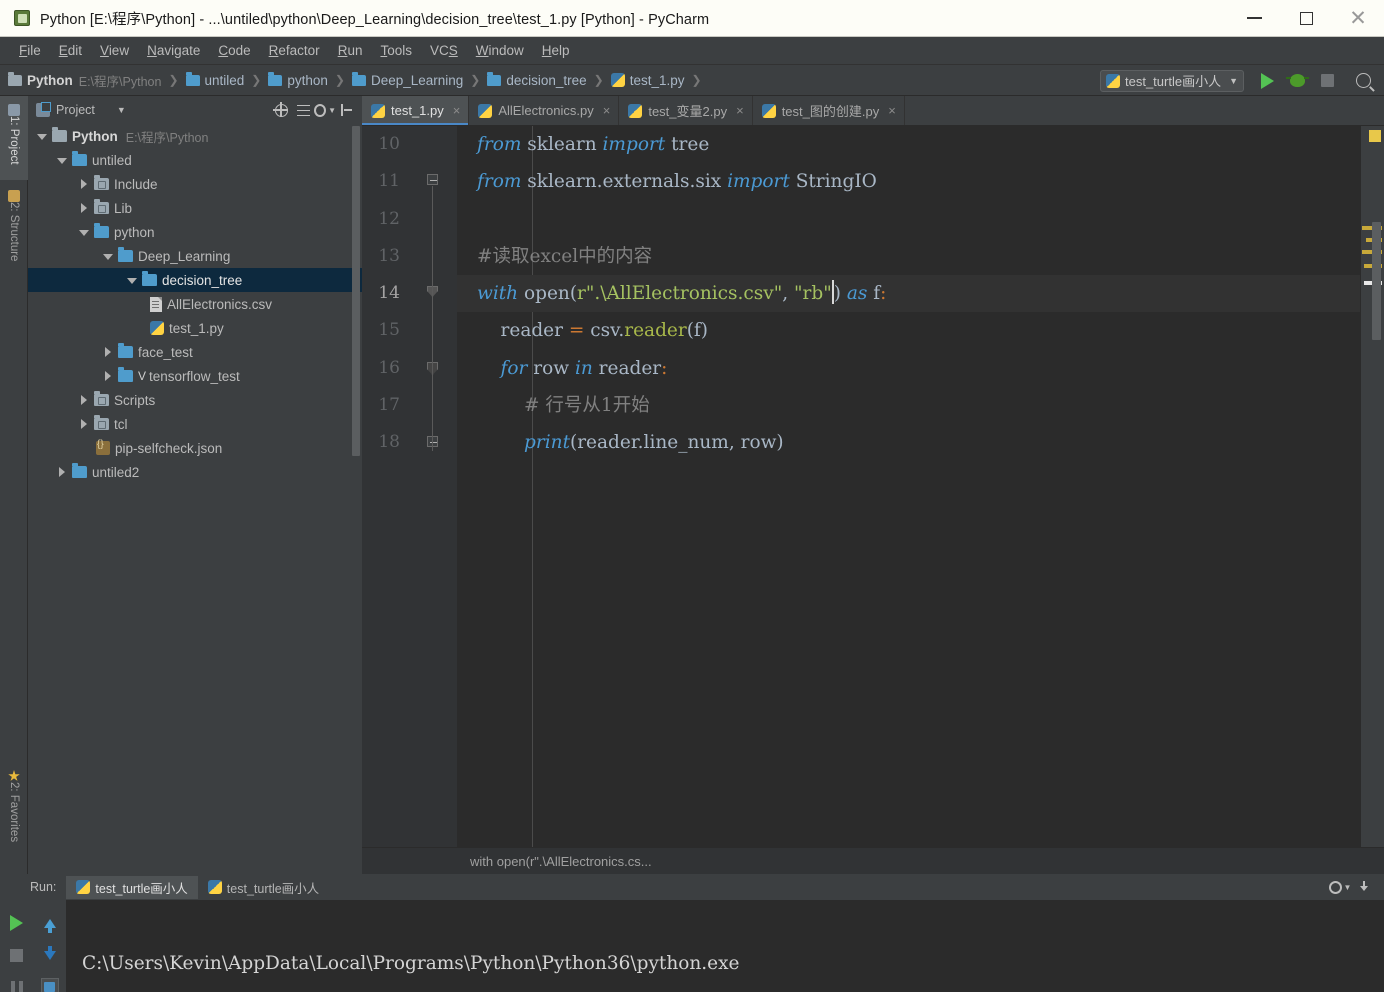 The height and width of the screenshot is (992, 1384). What do you see at coordinates (195, 400) in the screenshot?
I see `tree-row-scripts: Scripts` at bounding box center [195, 400].